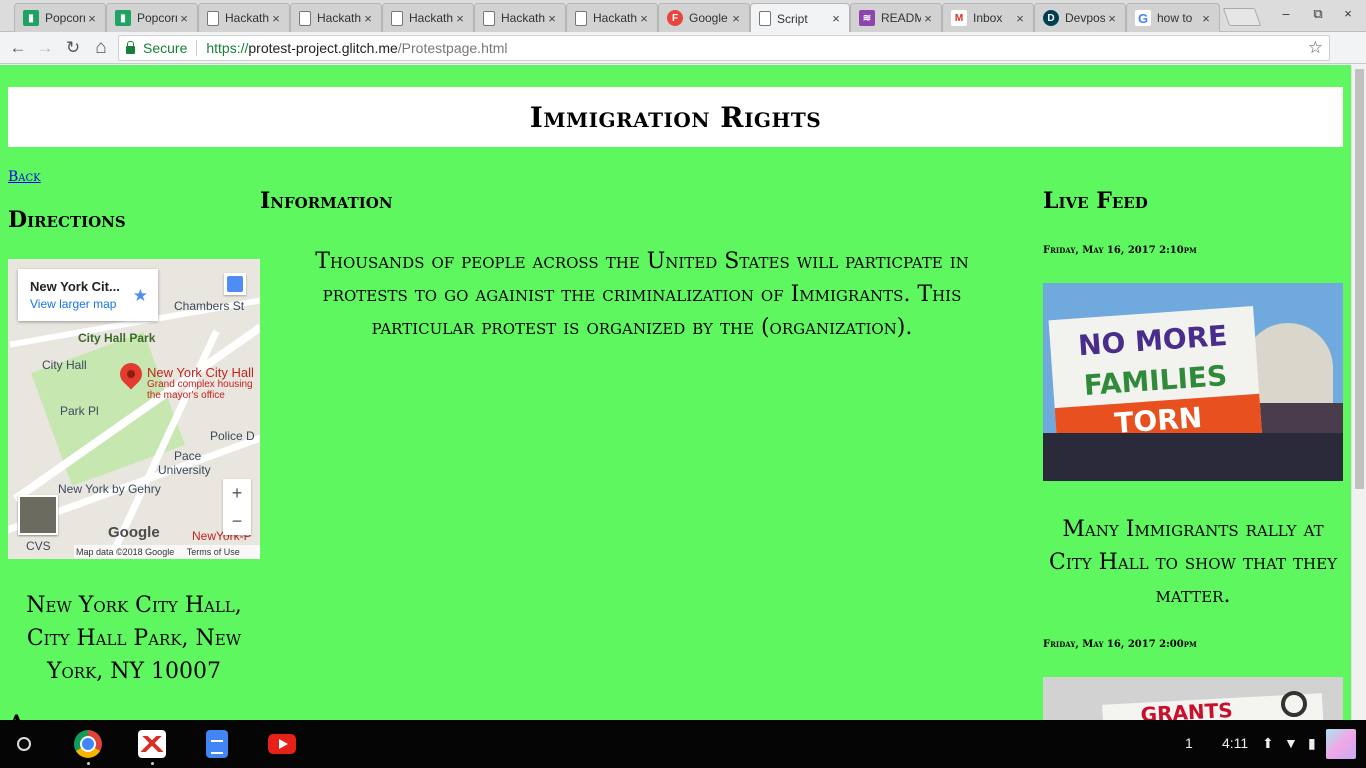 The image size is (1366, 768). I want to click on zoom-in-button: +, so click(237, 493).